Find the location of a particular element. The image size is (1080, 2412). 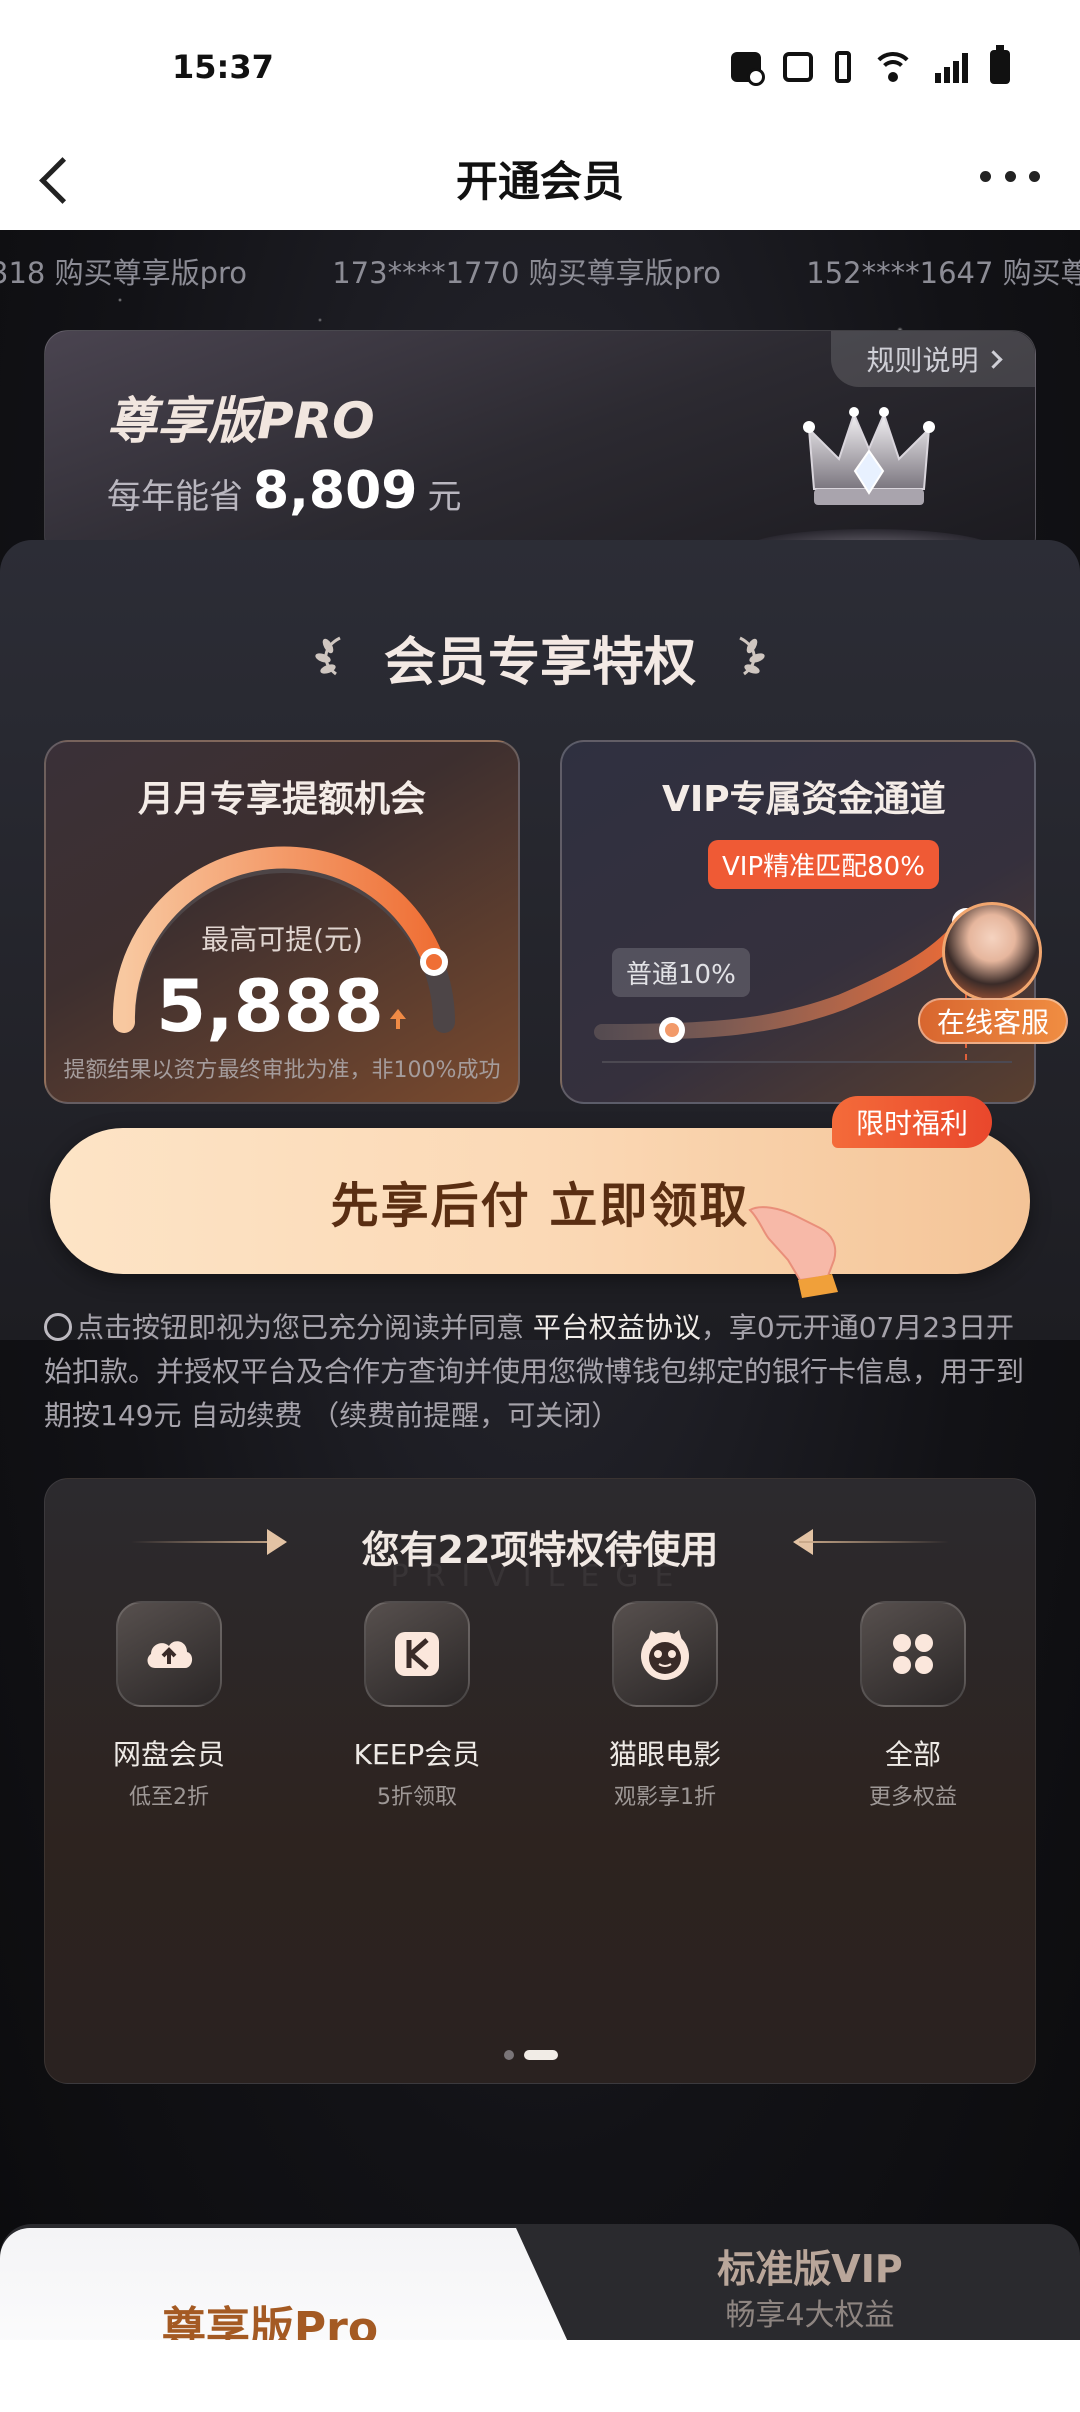

benefits-title: 您有22项特权待使用 is located at coordinates (540, 1550).